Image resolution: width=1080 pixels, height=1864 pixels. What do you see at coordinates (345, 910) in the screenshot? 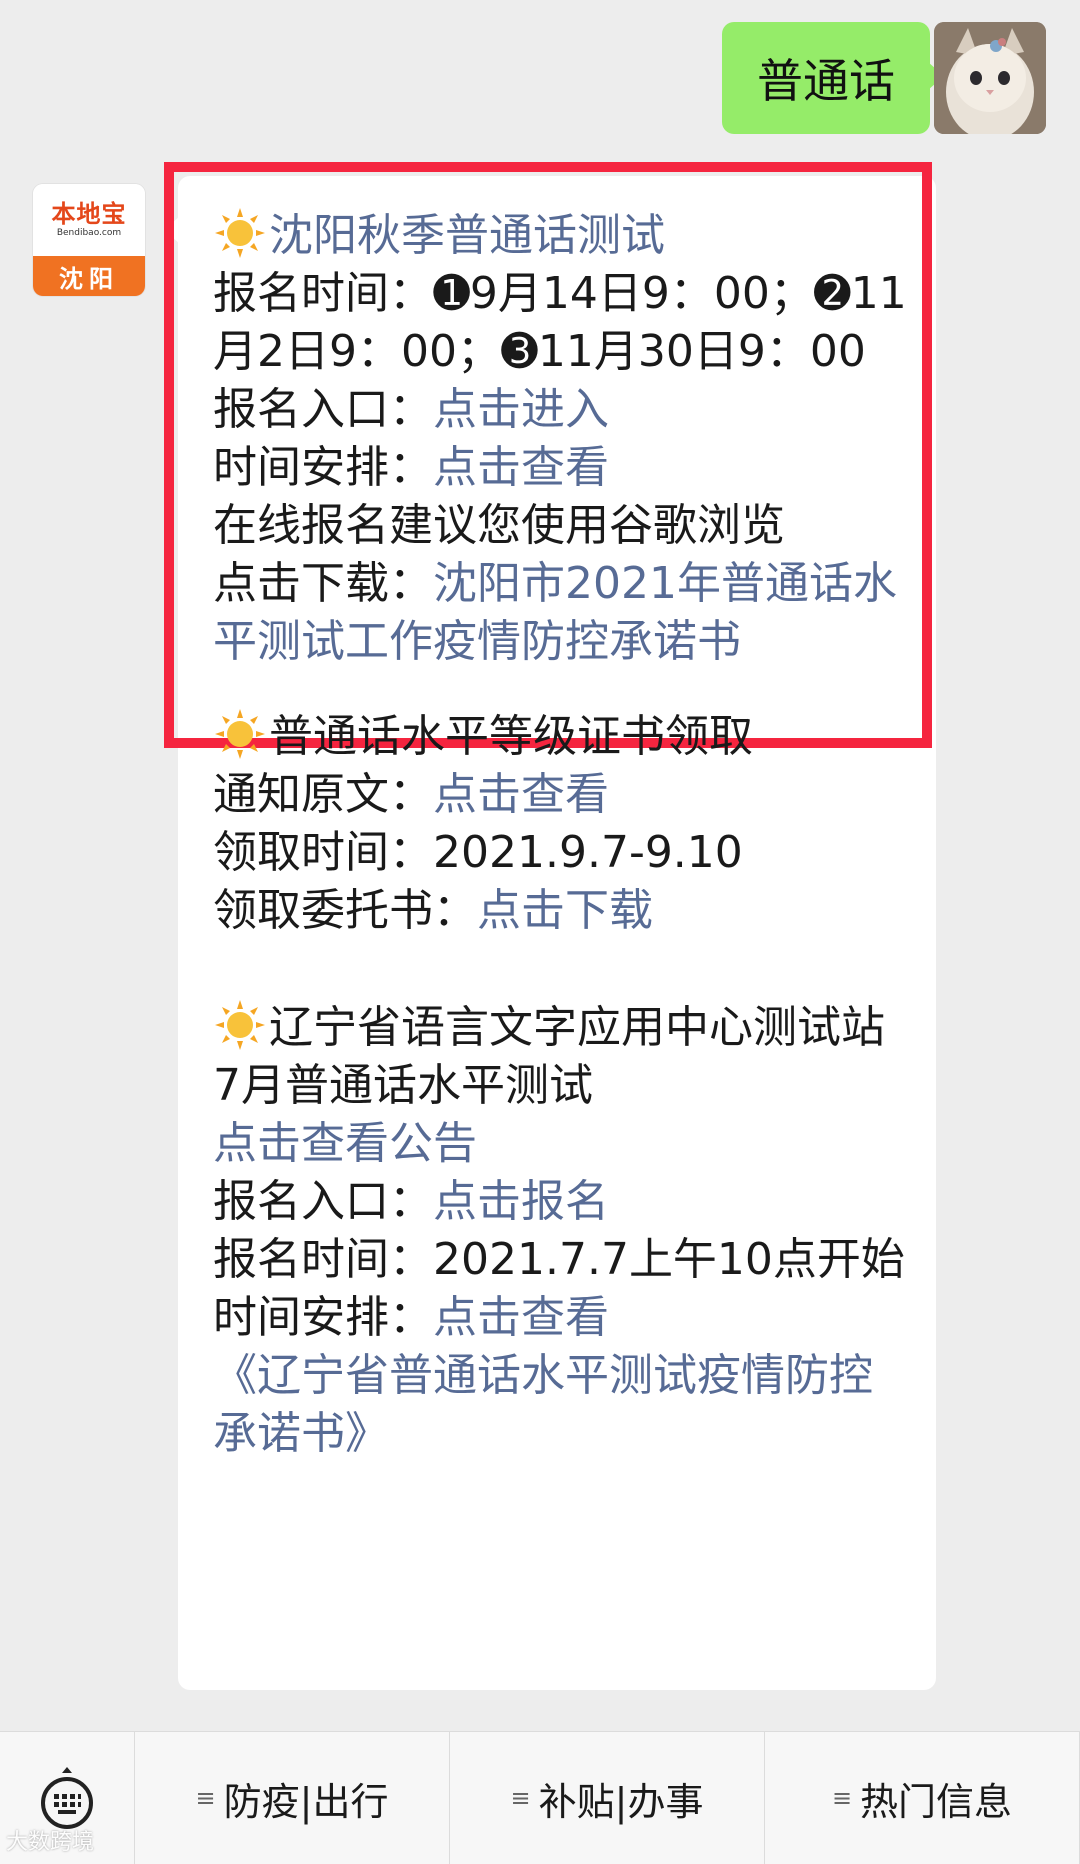
I see `proxy-label: 领取委托书：` at bounding box center [345, 910].